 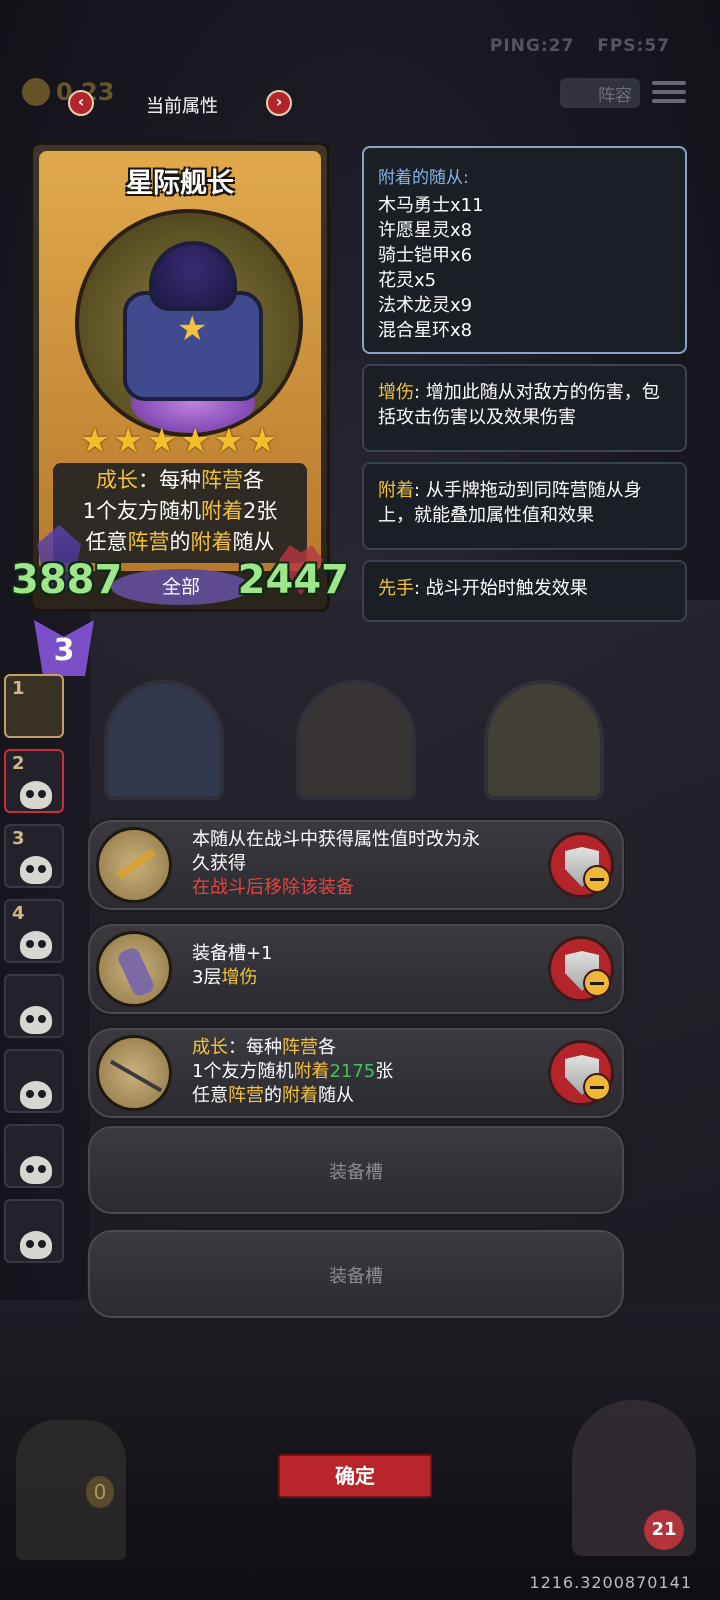 I want to click on spear-icon, so click(x=134, y=1073).